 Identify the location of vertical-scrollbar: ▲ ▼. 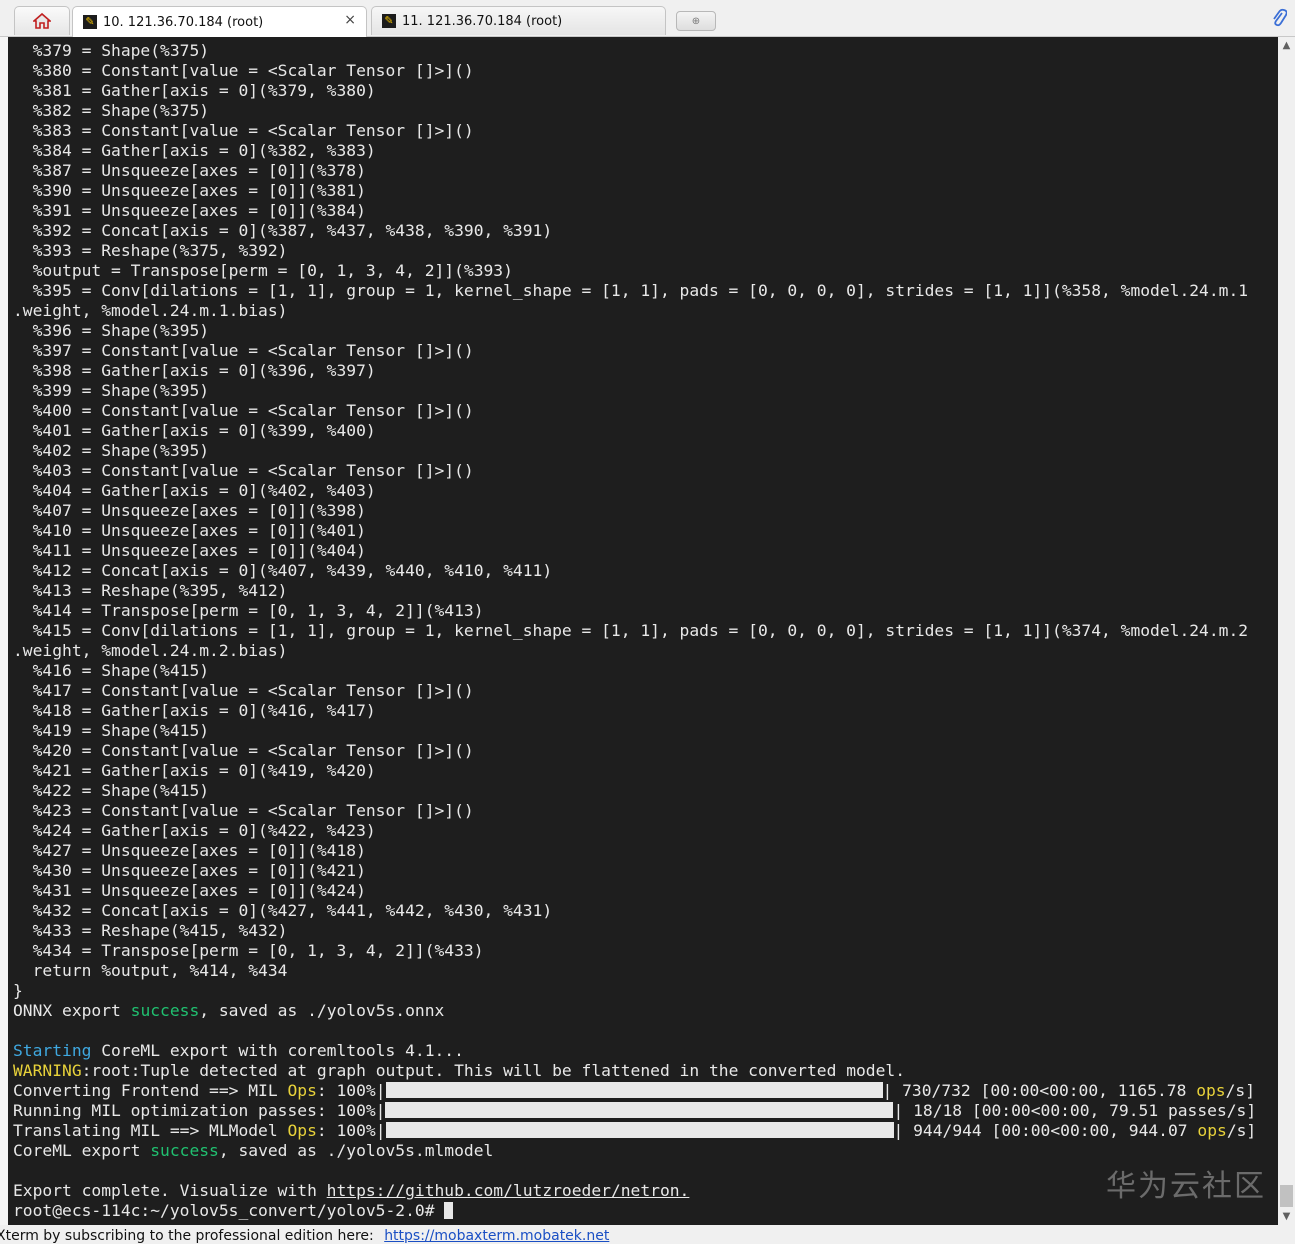
(1286, 631).